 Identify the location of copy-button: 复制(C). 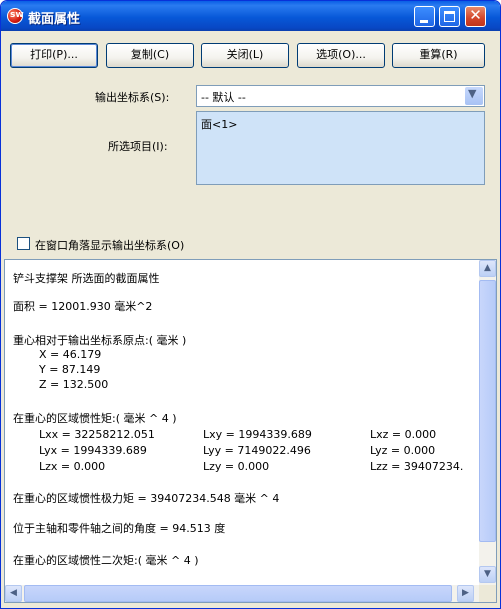
(150, 55).